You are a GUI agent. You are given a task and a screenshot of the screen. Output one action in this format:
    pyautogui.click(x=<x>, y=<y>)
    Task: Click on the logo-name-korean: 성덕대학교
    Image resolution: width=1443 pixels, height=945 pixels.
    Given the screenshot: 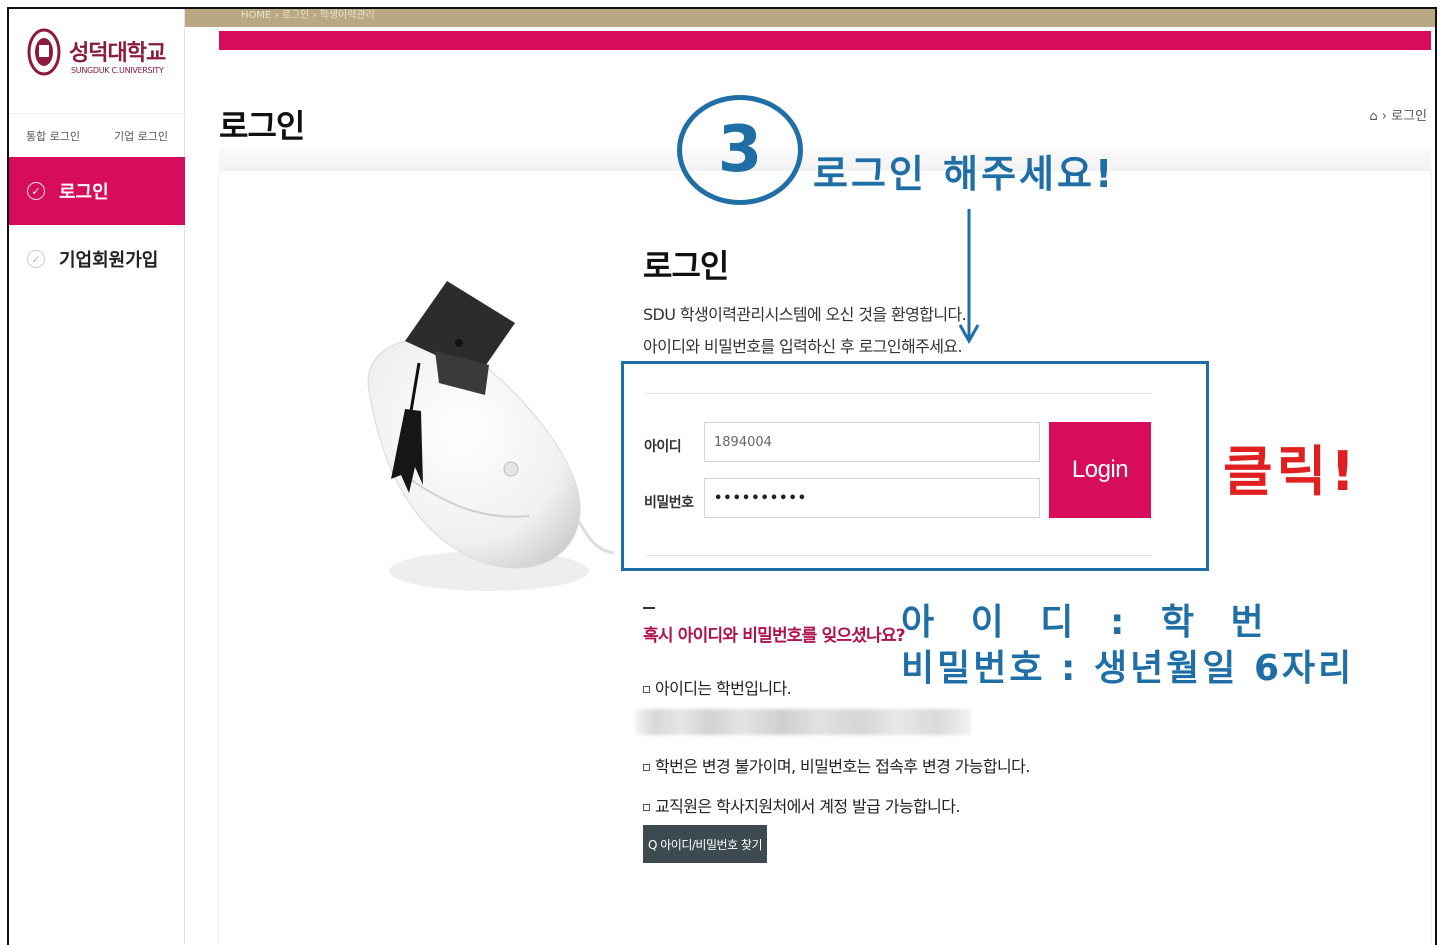 What is the action you would take?
    pyautogui.click(x=117, y=53)
    